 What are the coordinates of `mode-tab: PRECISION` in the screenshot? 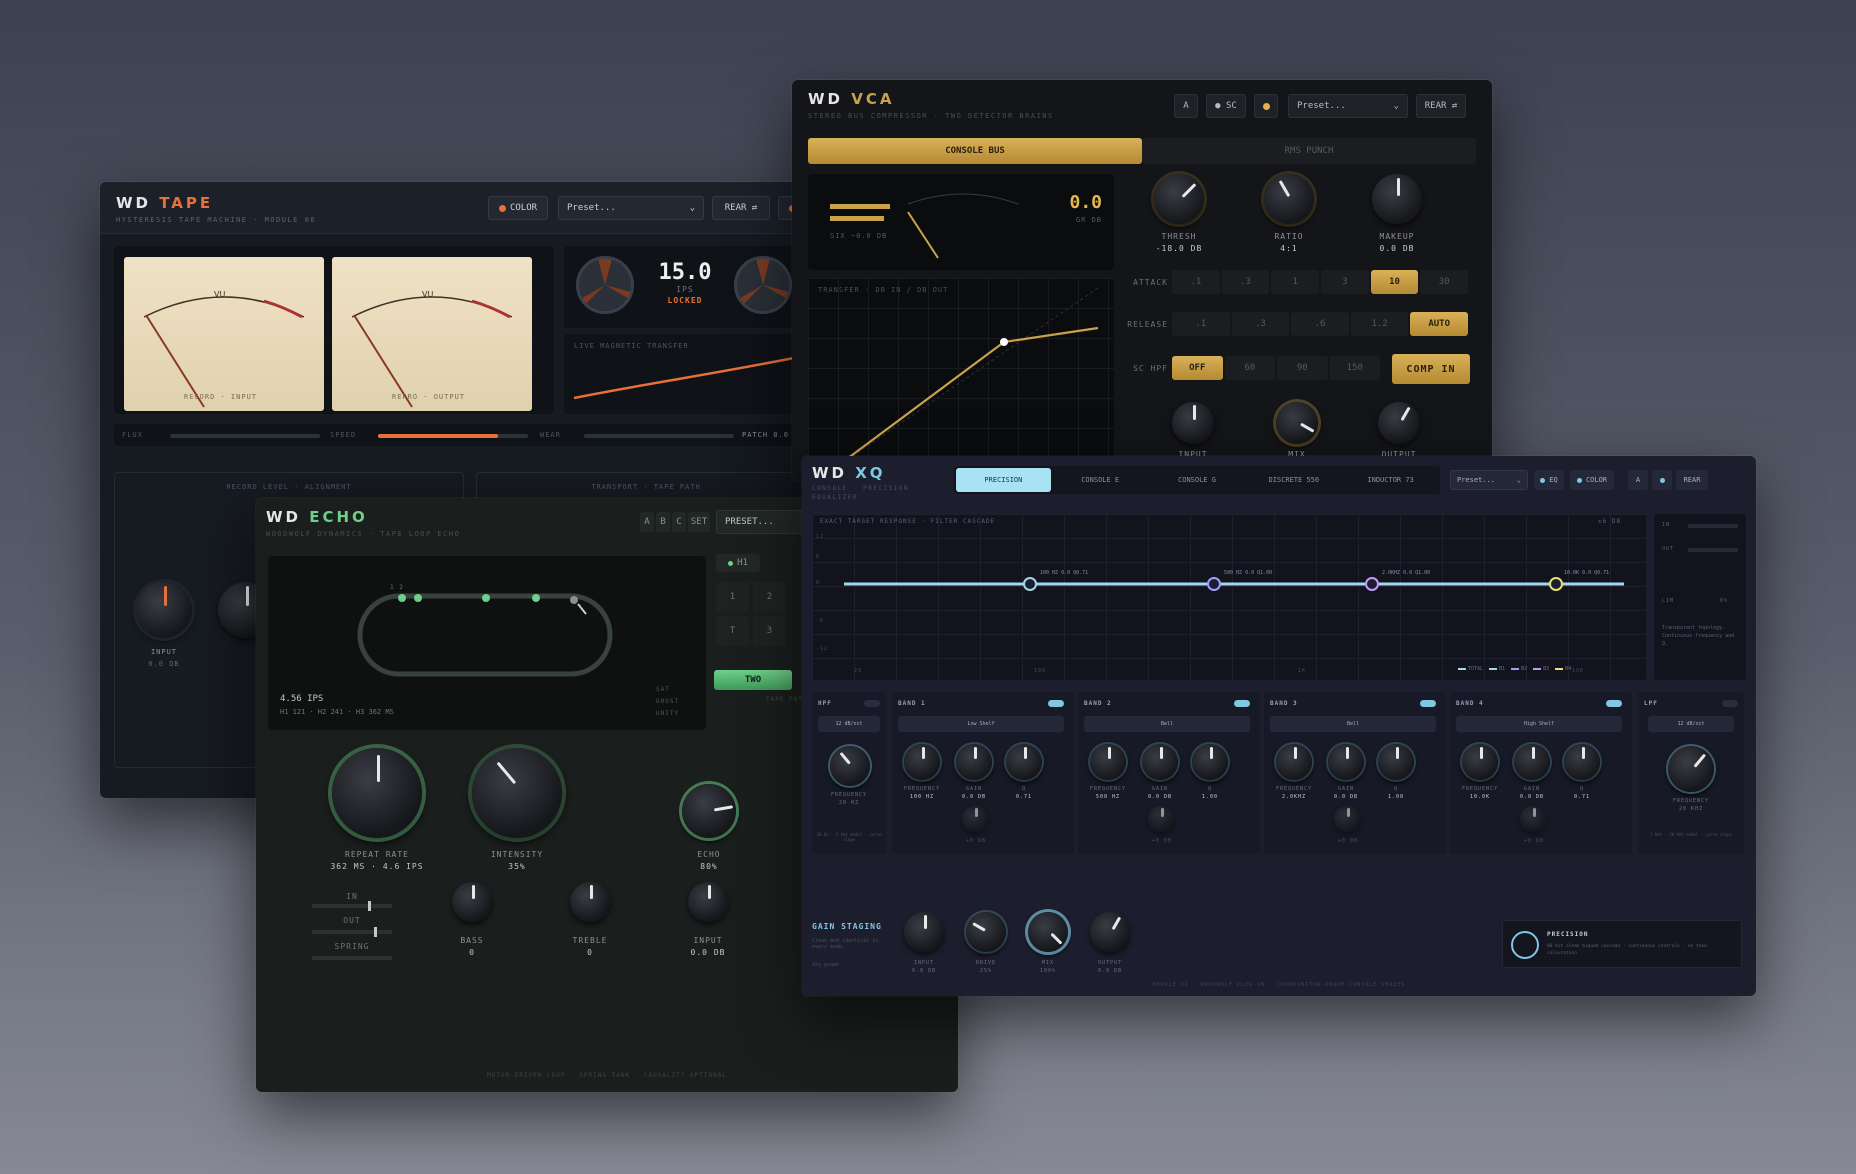 It's located at (1003, 480).